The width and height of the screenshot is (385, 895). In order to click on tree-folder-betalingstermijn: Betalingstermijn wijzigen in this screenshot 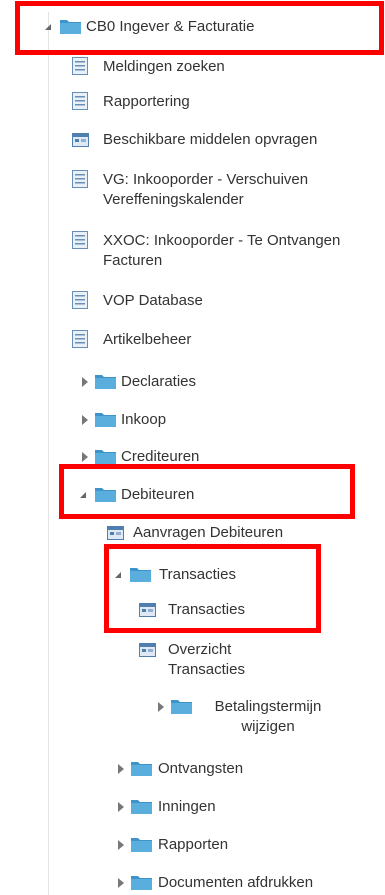, I will do `click(192, 718)`.